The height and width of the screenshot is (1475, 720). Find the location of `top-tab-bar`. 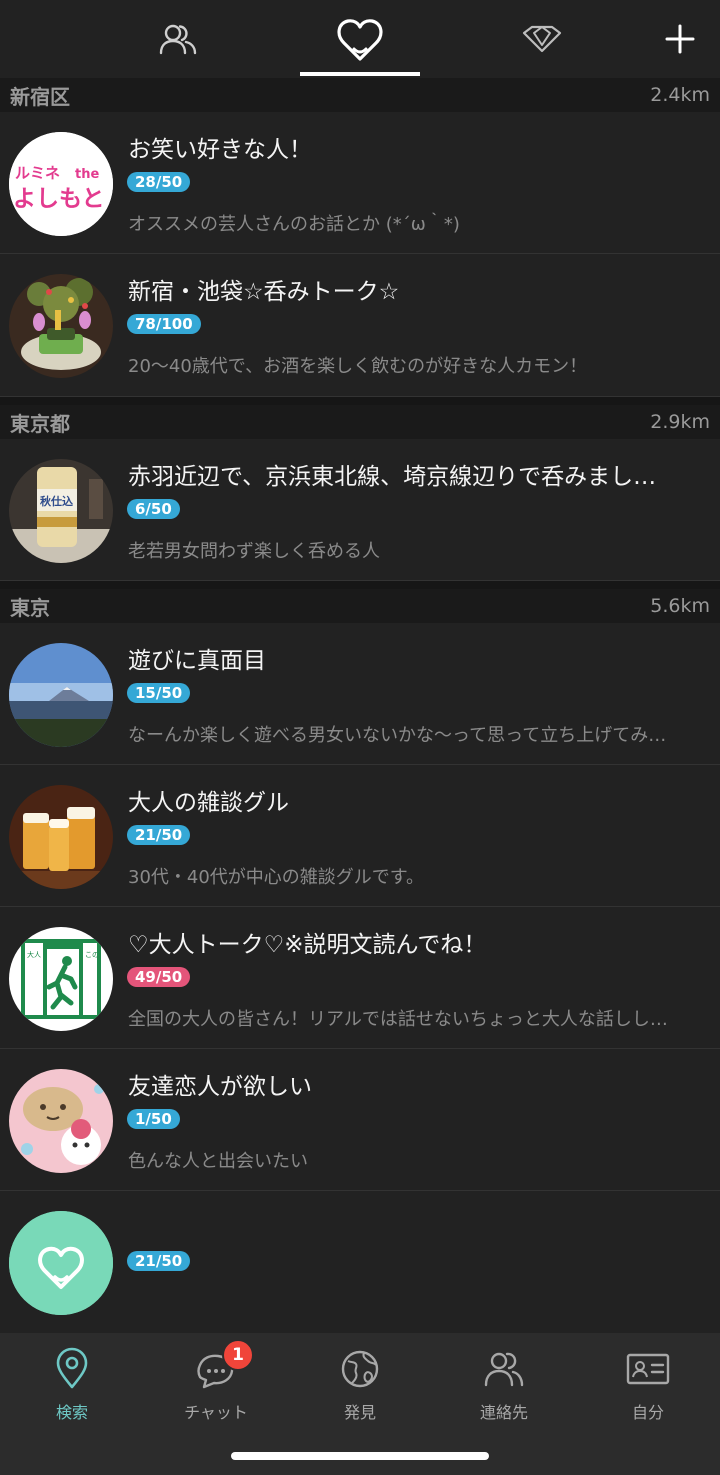

top-tab-bar is located at coordinates (360, 39).